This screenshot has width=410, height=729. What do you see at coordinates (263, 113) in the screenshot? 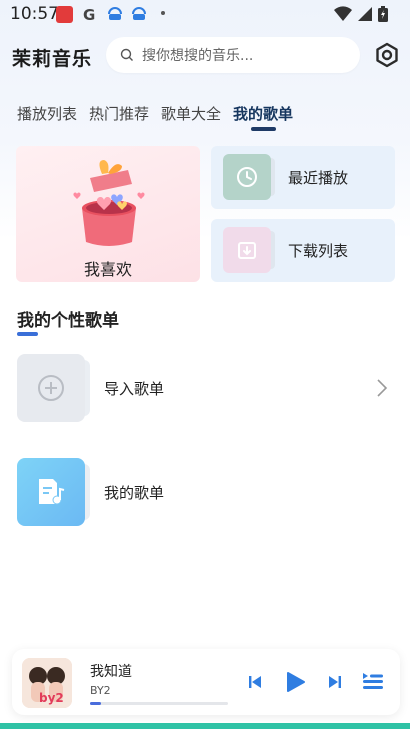
I see `tab-my-playlists: 我的歌单` at bounding box center [263, 113].